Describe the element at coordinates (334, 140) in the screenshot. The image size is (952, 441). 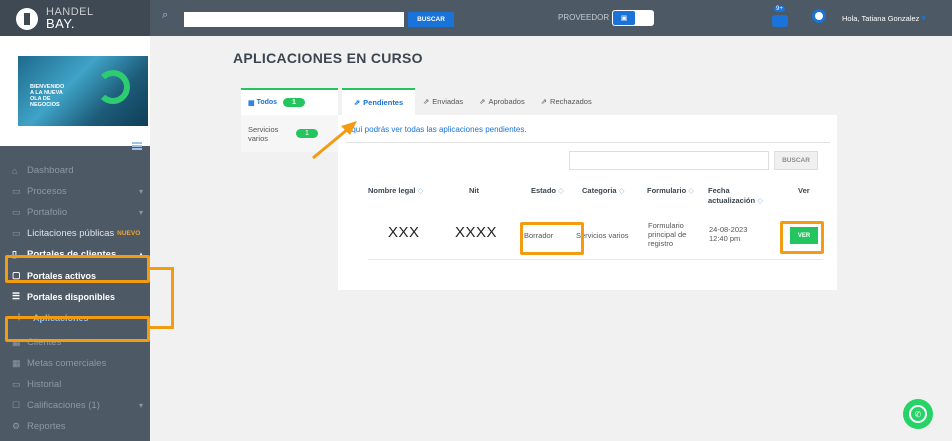
I see `annotation-arrow-icon` at that location.